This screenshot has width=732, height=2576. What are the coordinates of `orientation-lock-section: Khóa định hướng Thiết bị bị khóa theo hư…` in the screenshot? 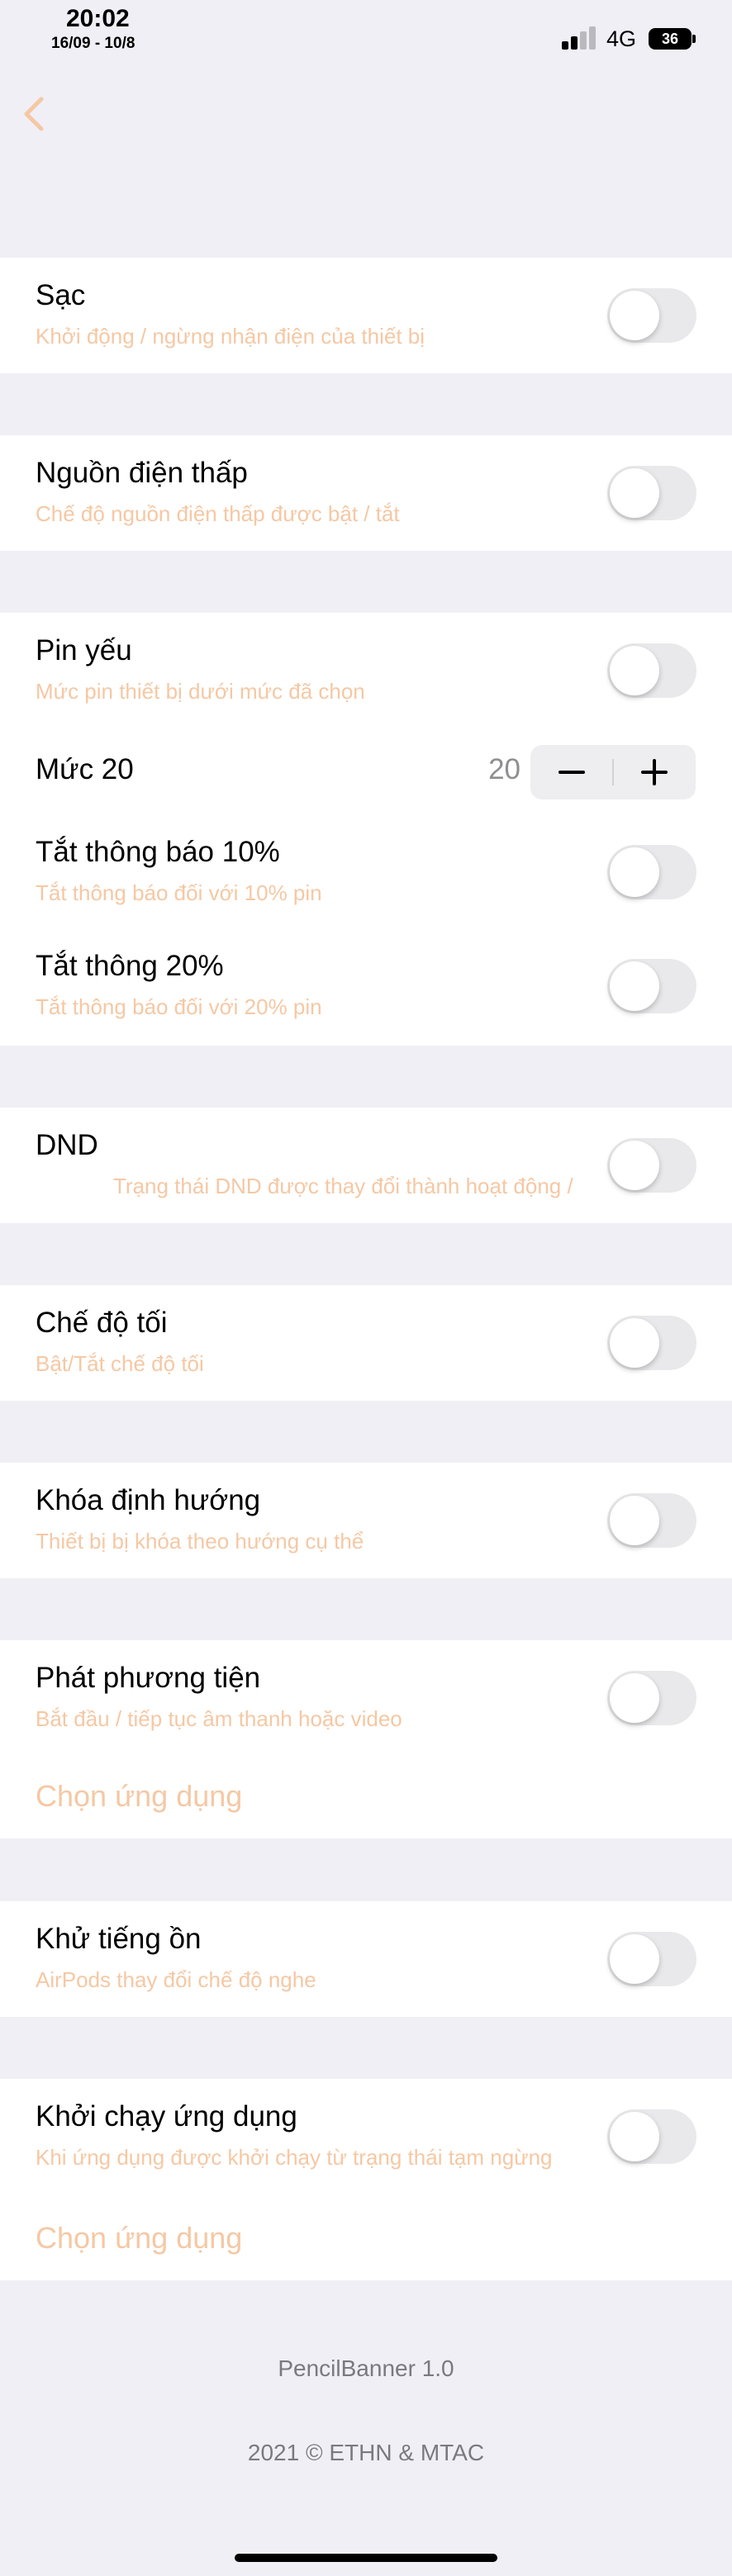 It's located at (366, 1520).